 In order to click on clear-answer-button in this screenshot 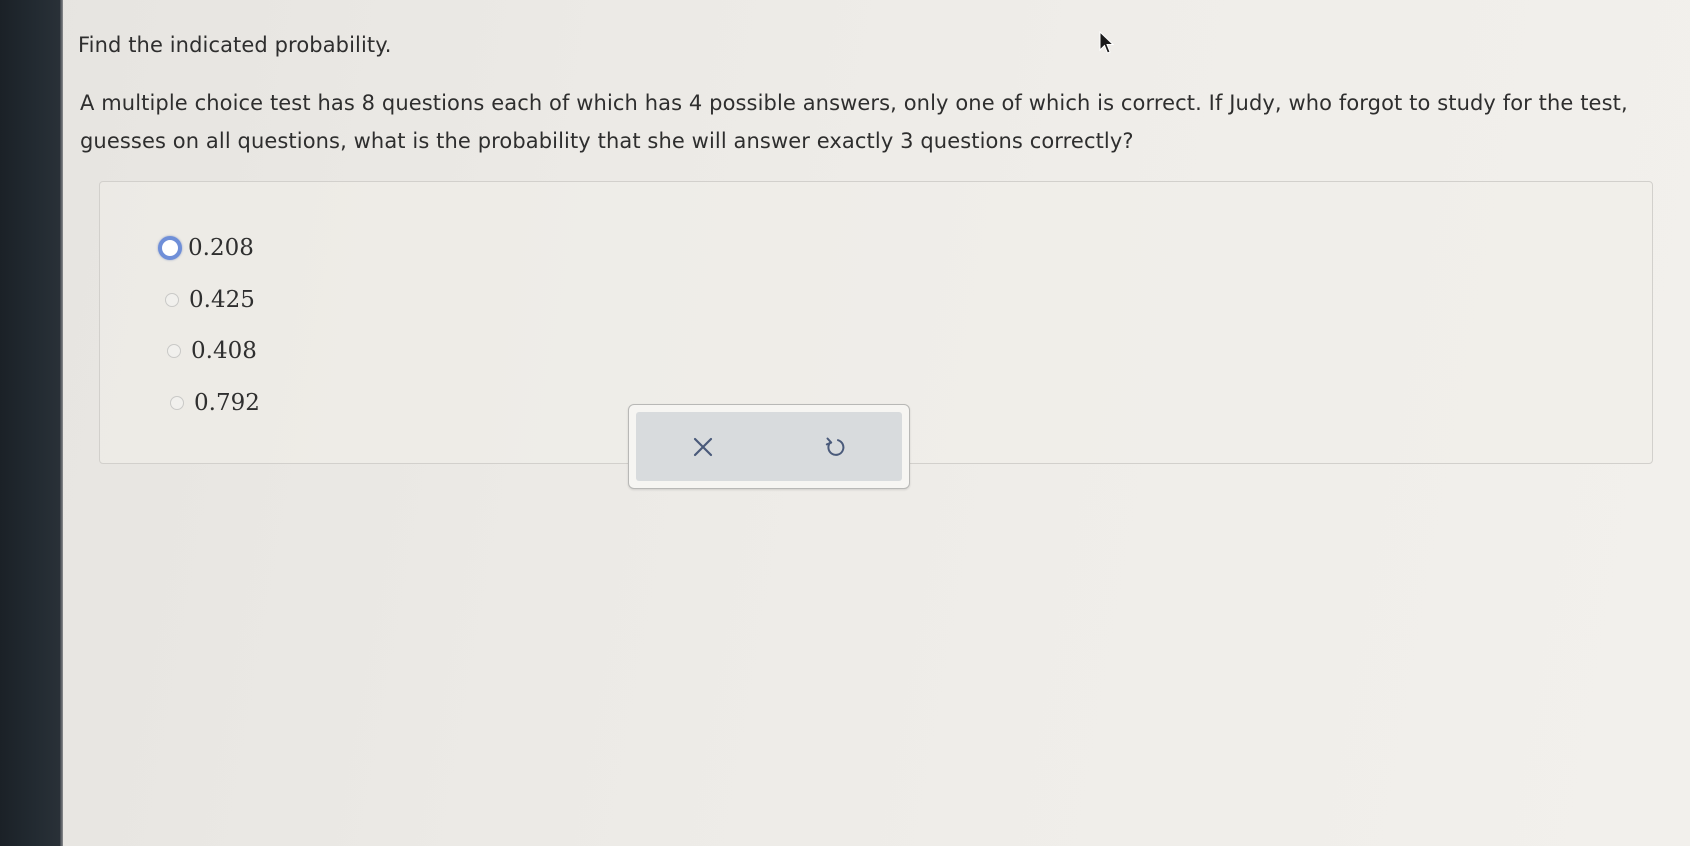, I will do `click(703, 447)`.